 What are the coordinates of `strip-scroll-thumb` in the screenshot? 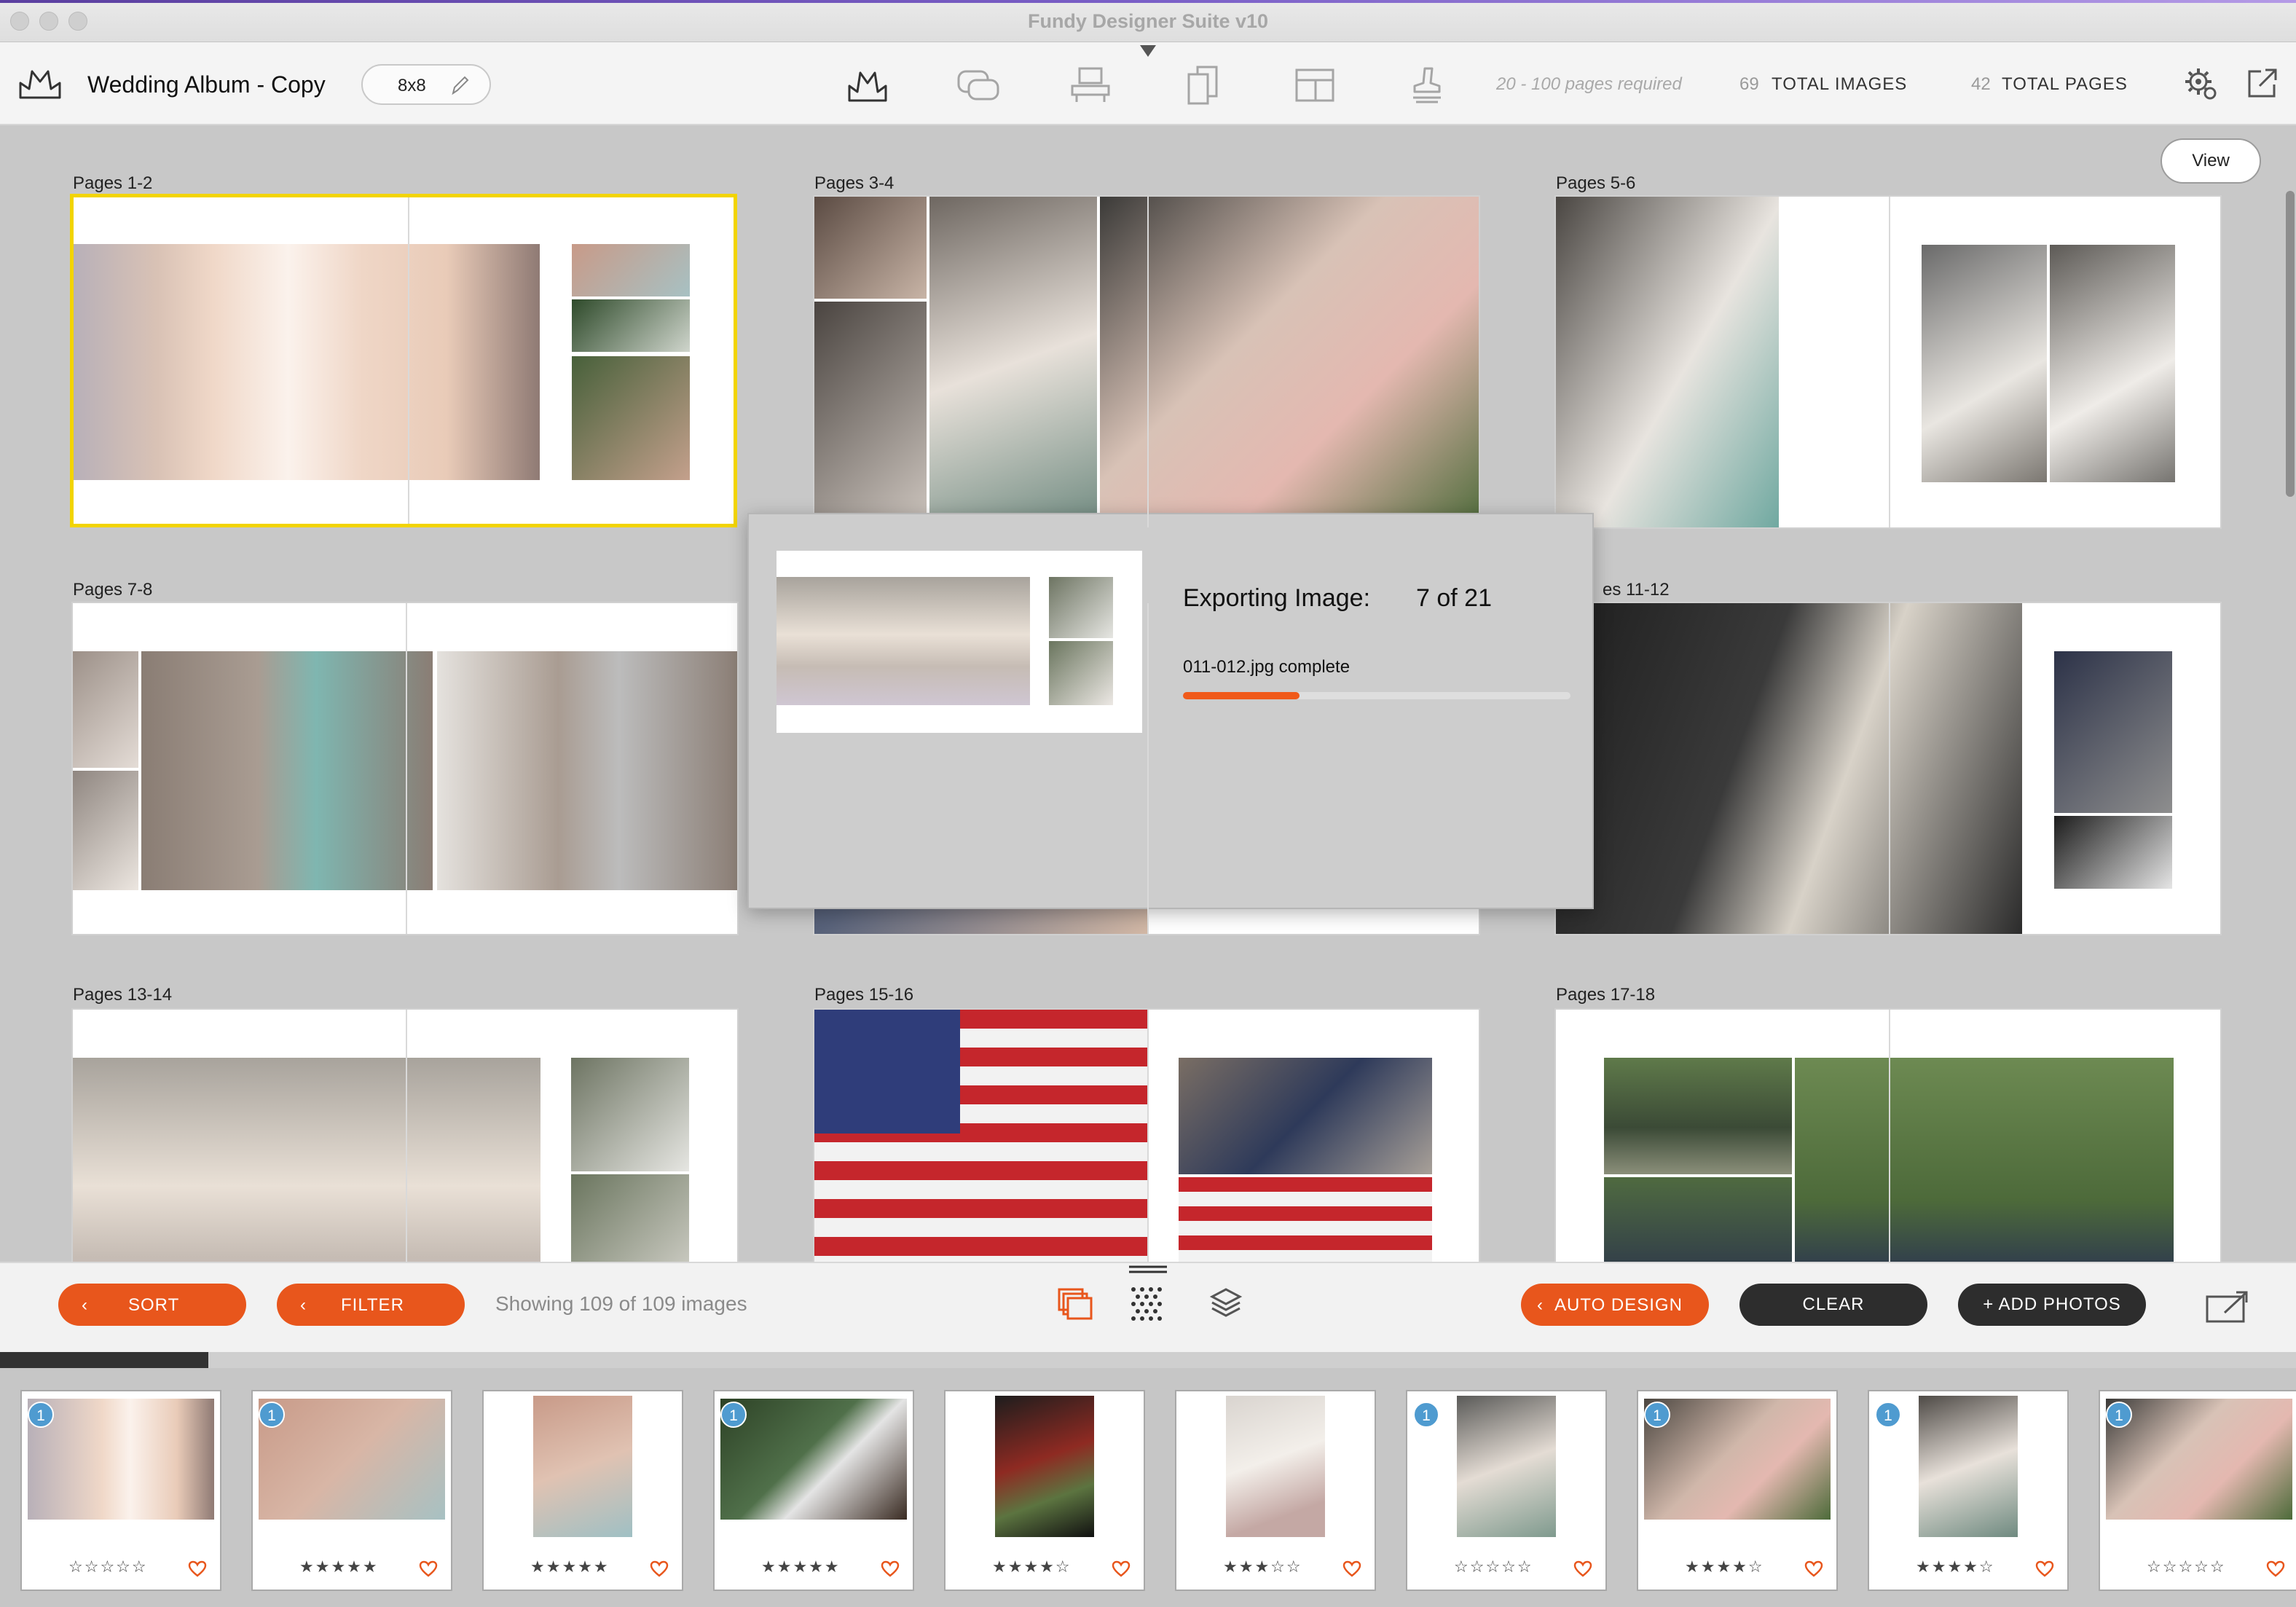 It's located at (104, 1360).